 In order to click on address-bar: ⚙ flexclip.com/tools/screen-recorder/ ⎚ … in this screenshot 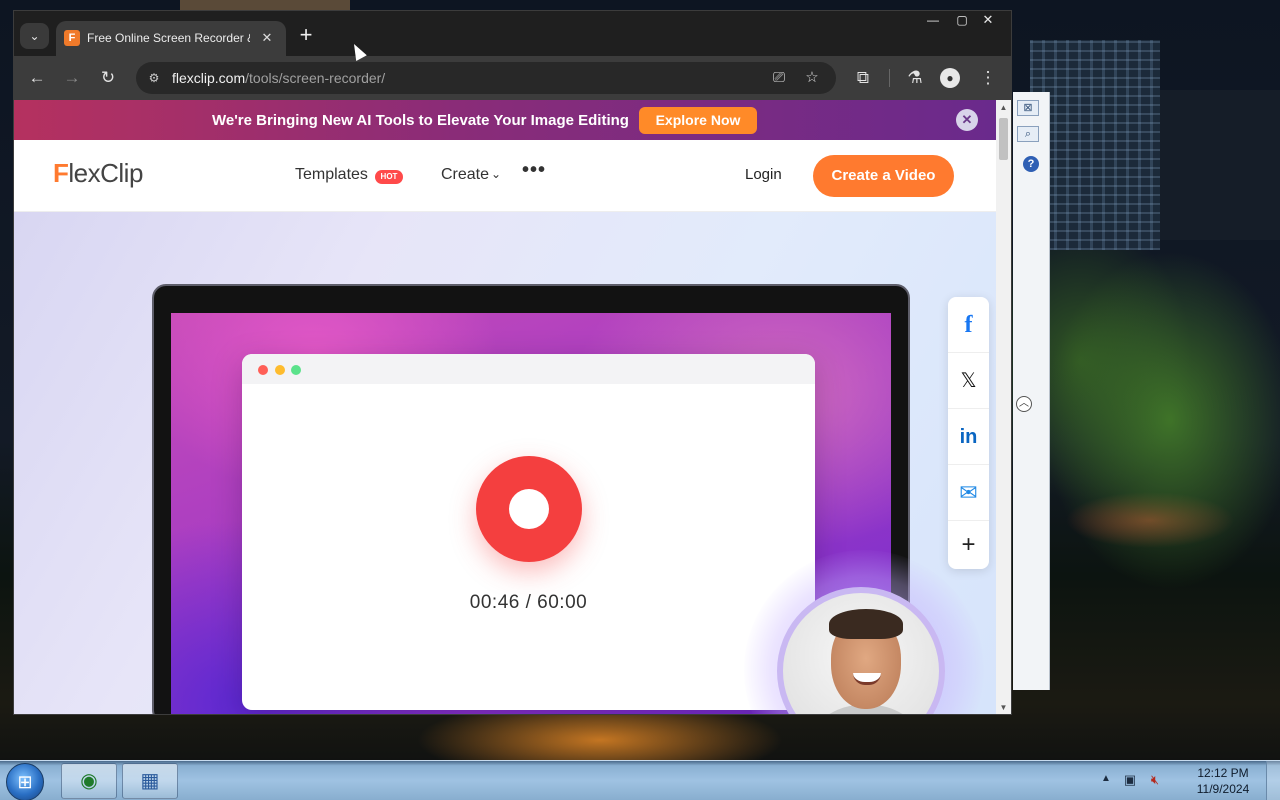, I will do `click(486, 78)`.